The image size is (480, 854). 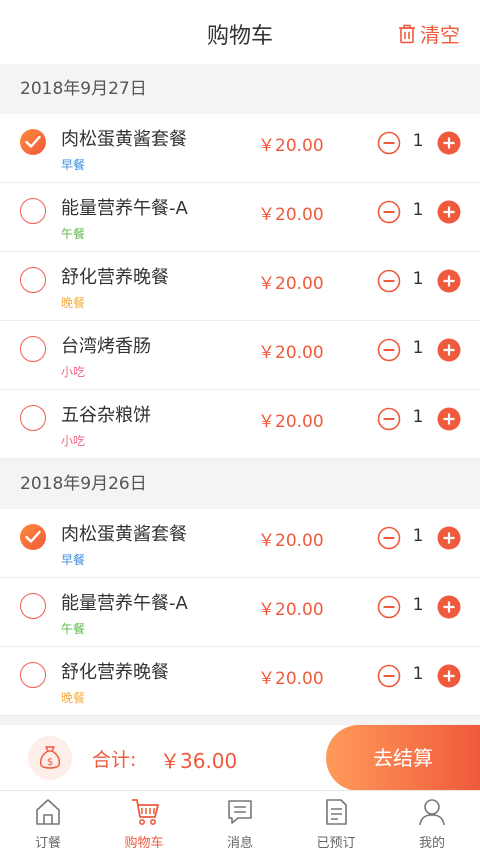 I want to click on tab-label: 订餐, so click(x=47, y=843).